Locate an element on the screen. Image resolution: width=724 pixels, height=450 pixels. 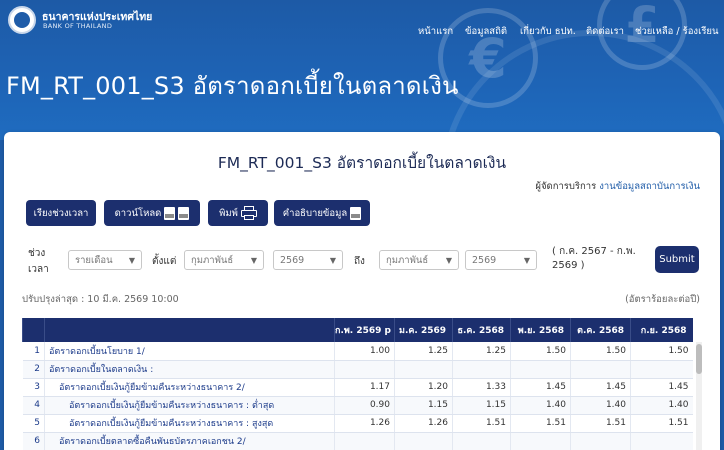
row-number: 5 is located at coordinates (33, 423).